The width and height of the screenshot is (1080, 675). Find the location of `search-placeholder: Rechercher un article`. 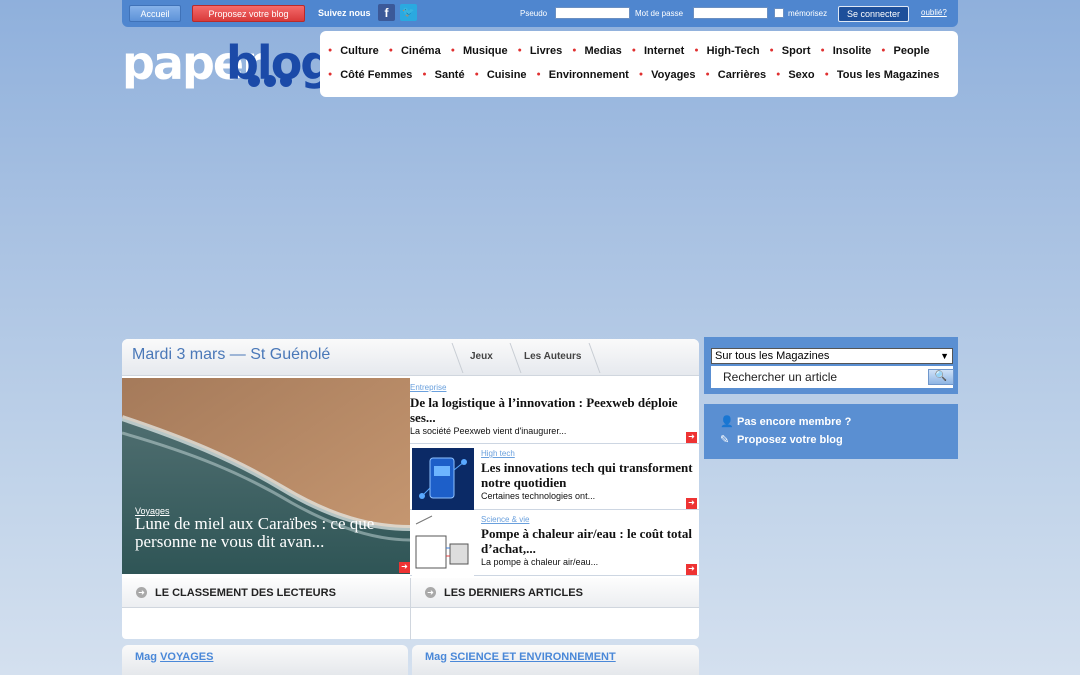

search-placeholder: Rechercher un article is located at coordinates (780, 377).